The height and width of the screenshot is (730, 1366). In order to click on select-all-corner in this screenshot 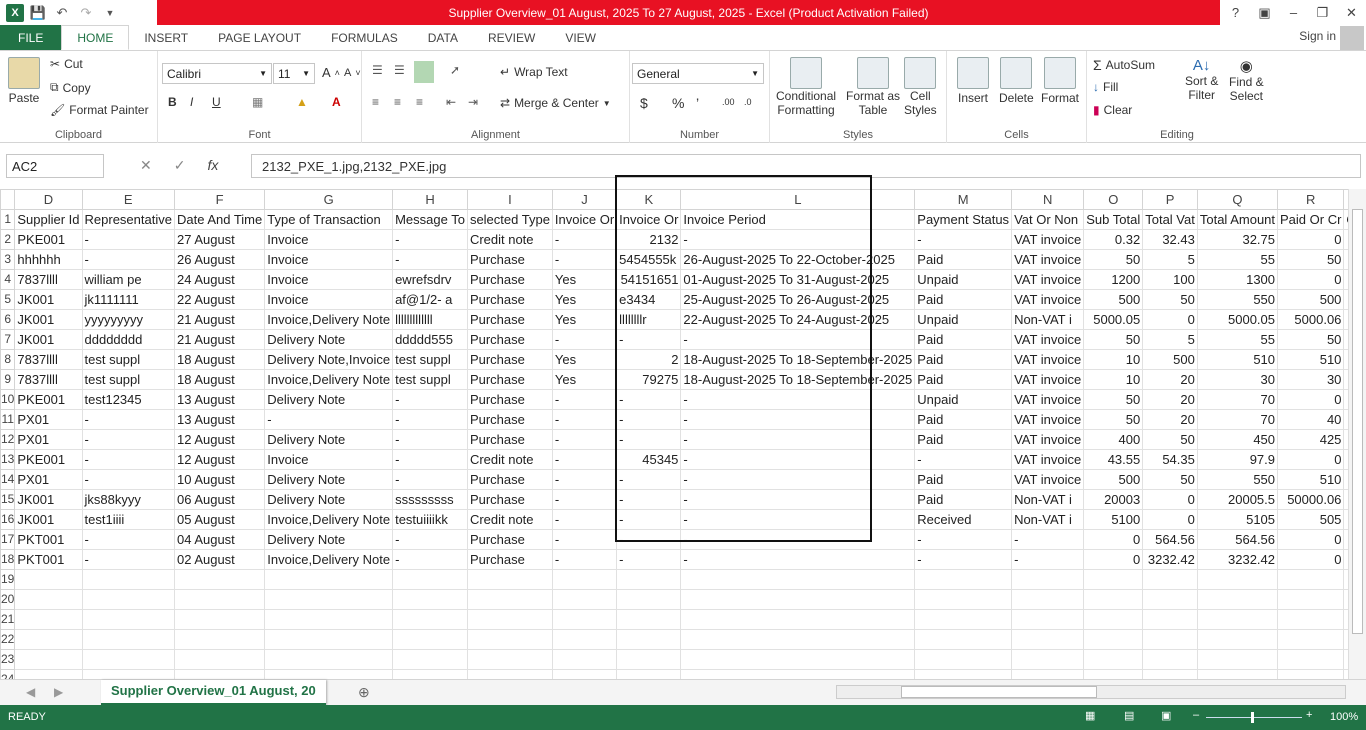, I will do `click(8, 199)`.